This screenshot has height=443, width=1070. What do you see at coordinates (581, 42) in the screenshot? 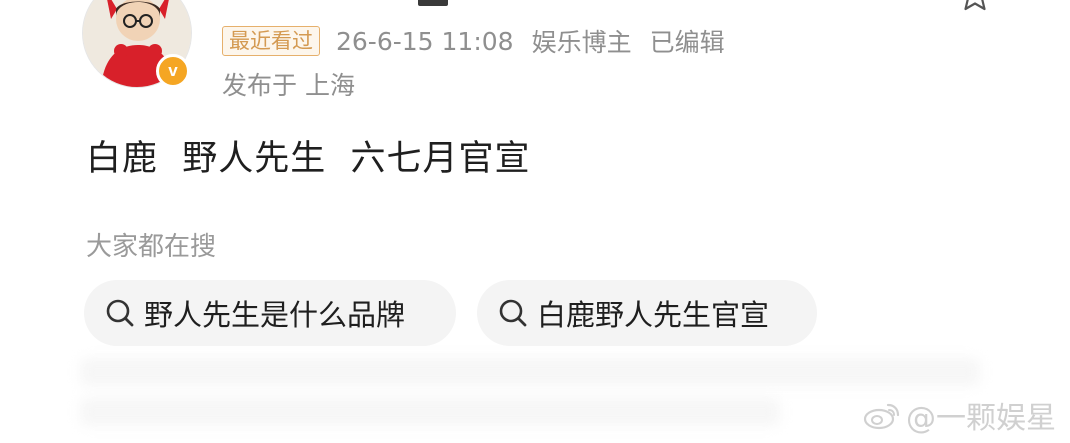
I see `author-type-label: 娱乐博主` at bounding box center [581, 42].